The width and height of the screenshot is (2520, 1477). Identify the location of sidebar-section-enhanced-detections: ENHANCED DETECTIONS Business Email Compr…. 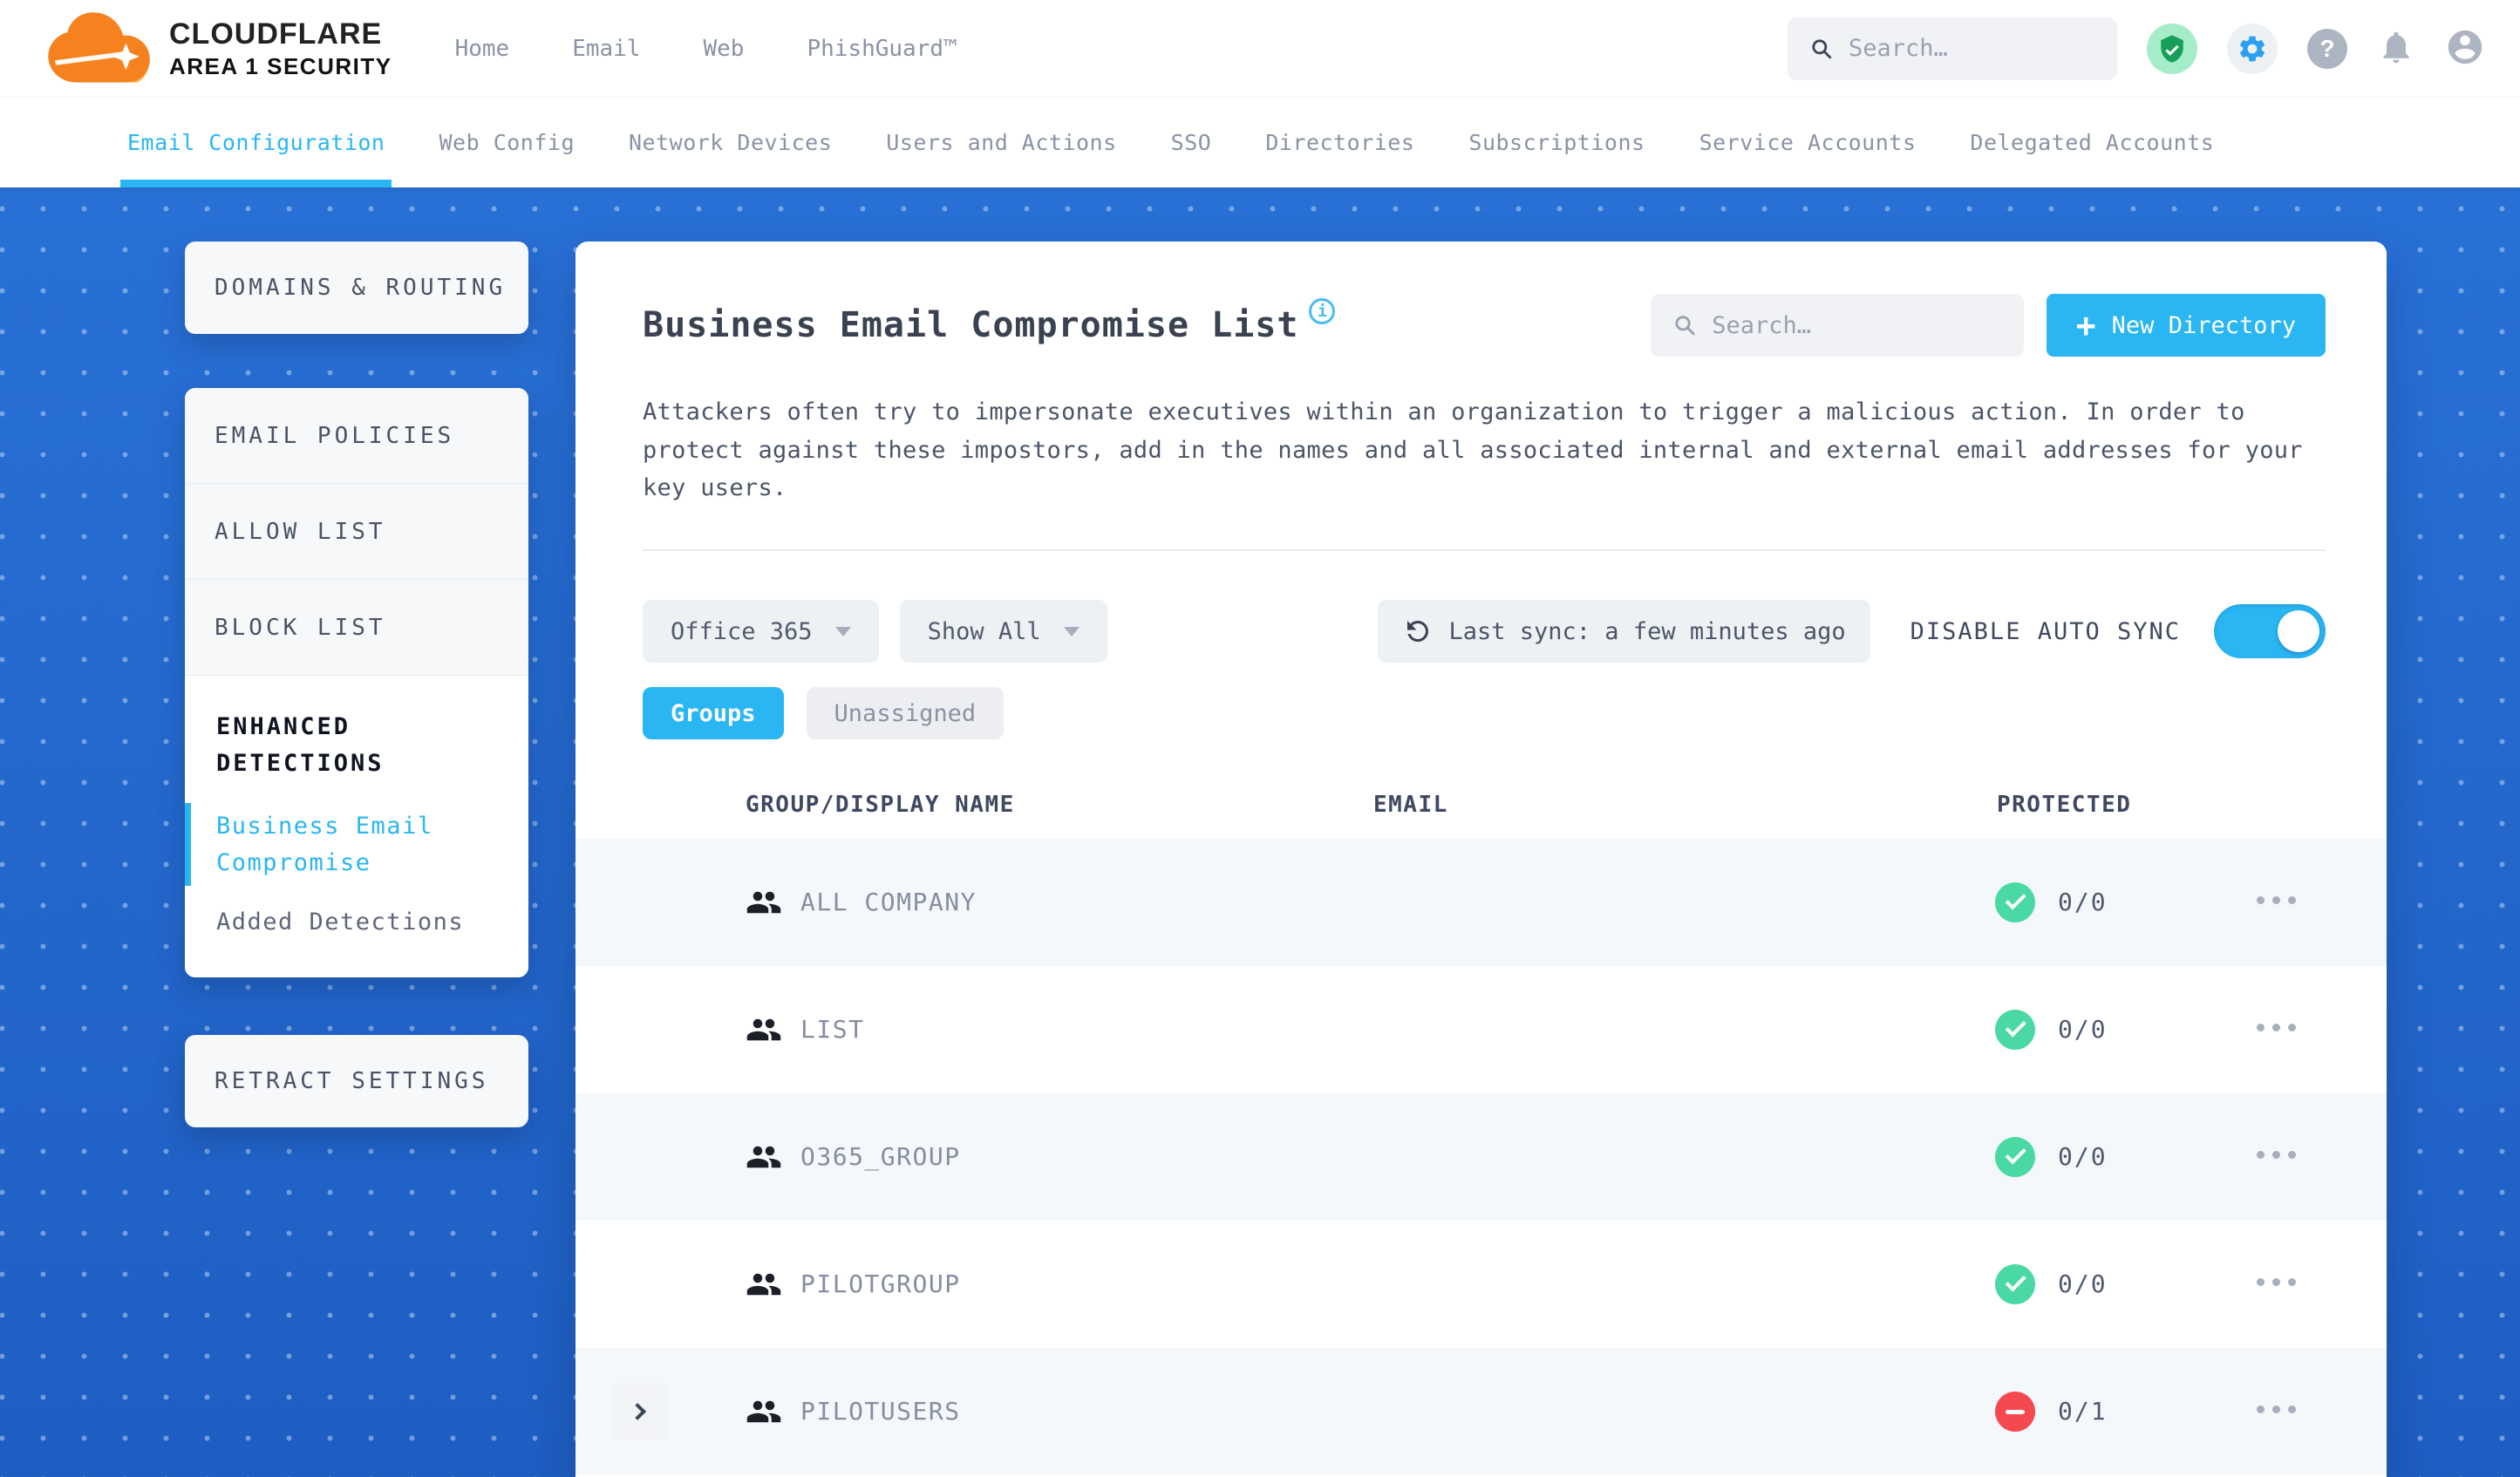
(356, 827).